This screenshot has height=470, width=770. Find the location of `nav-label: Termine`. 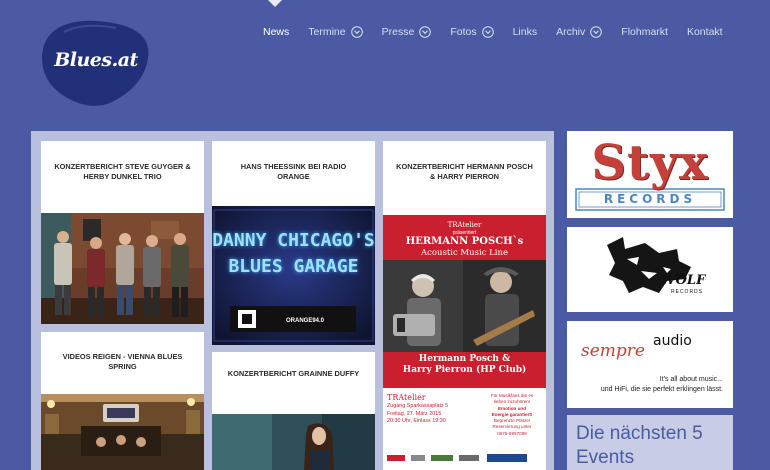

nav-label: Termine is located at coordinates (327, 32).